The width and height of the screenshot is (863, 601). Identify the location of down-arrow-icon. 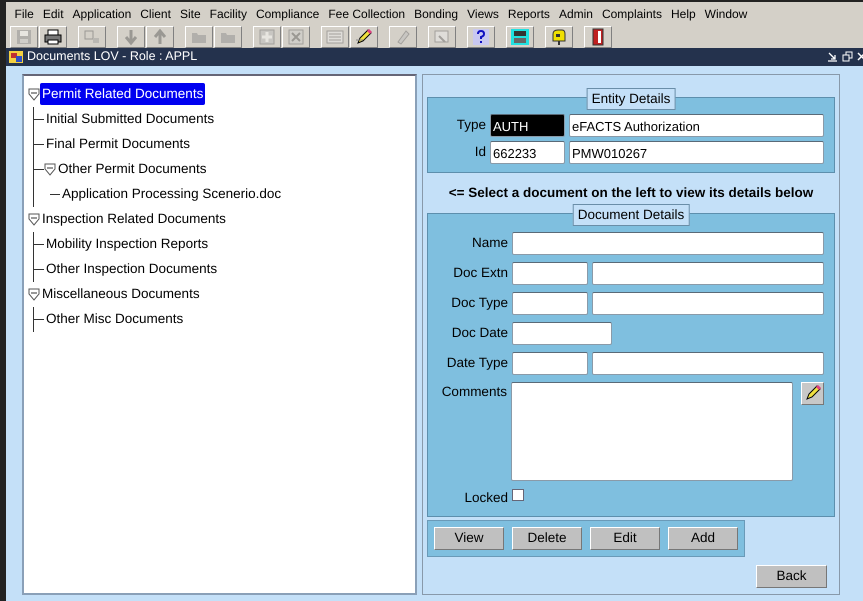
(131, 37).